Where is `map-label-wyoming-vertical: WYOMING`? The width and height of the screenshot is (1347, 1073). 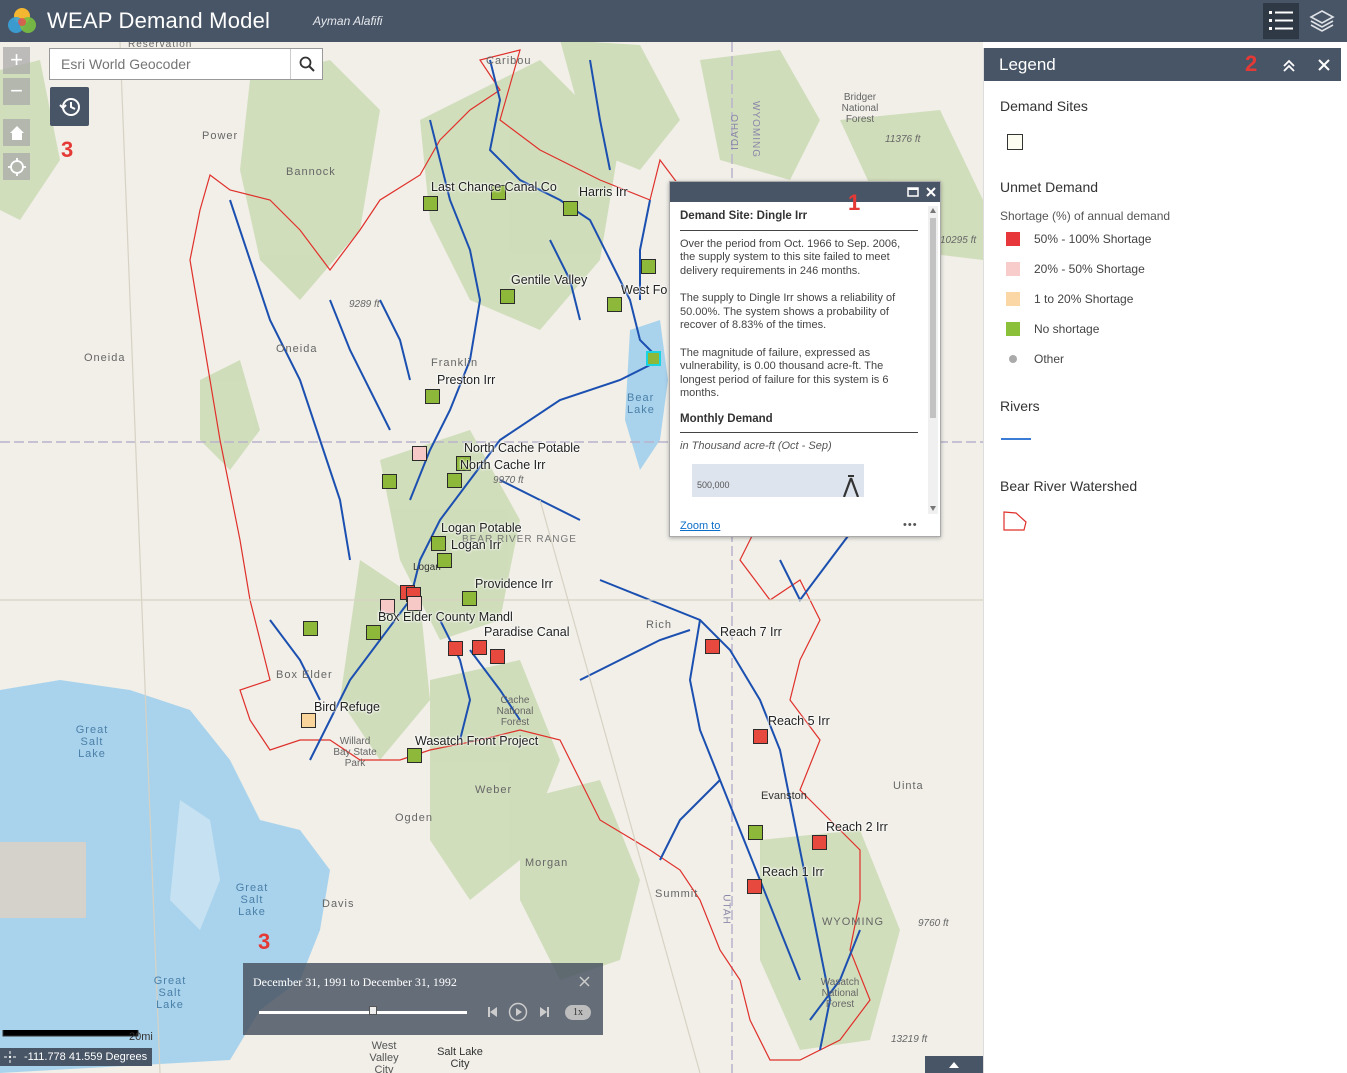
map-label-wyoming-vertical: WYOMING is located at coordinates (755, 129).